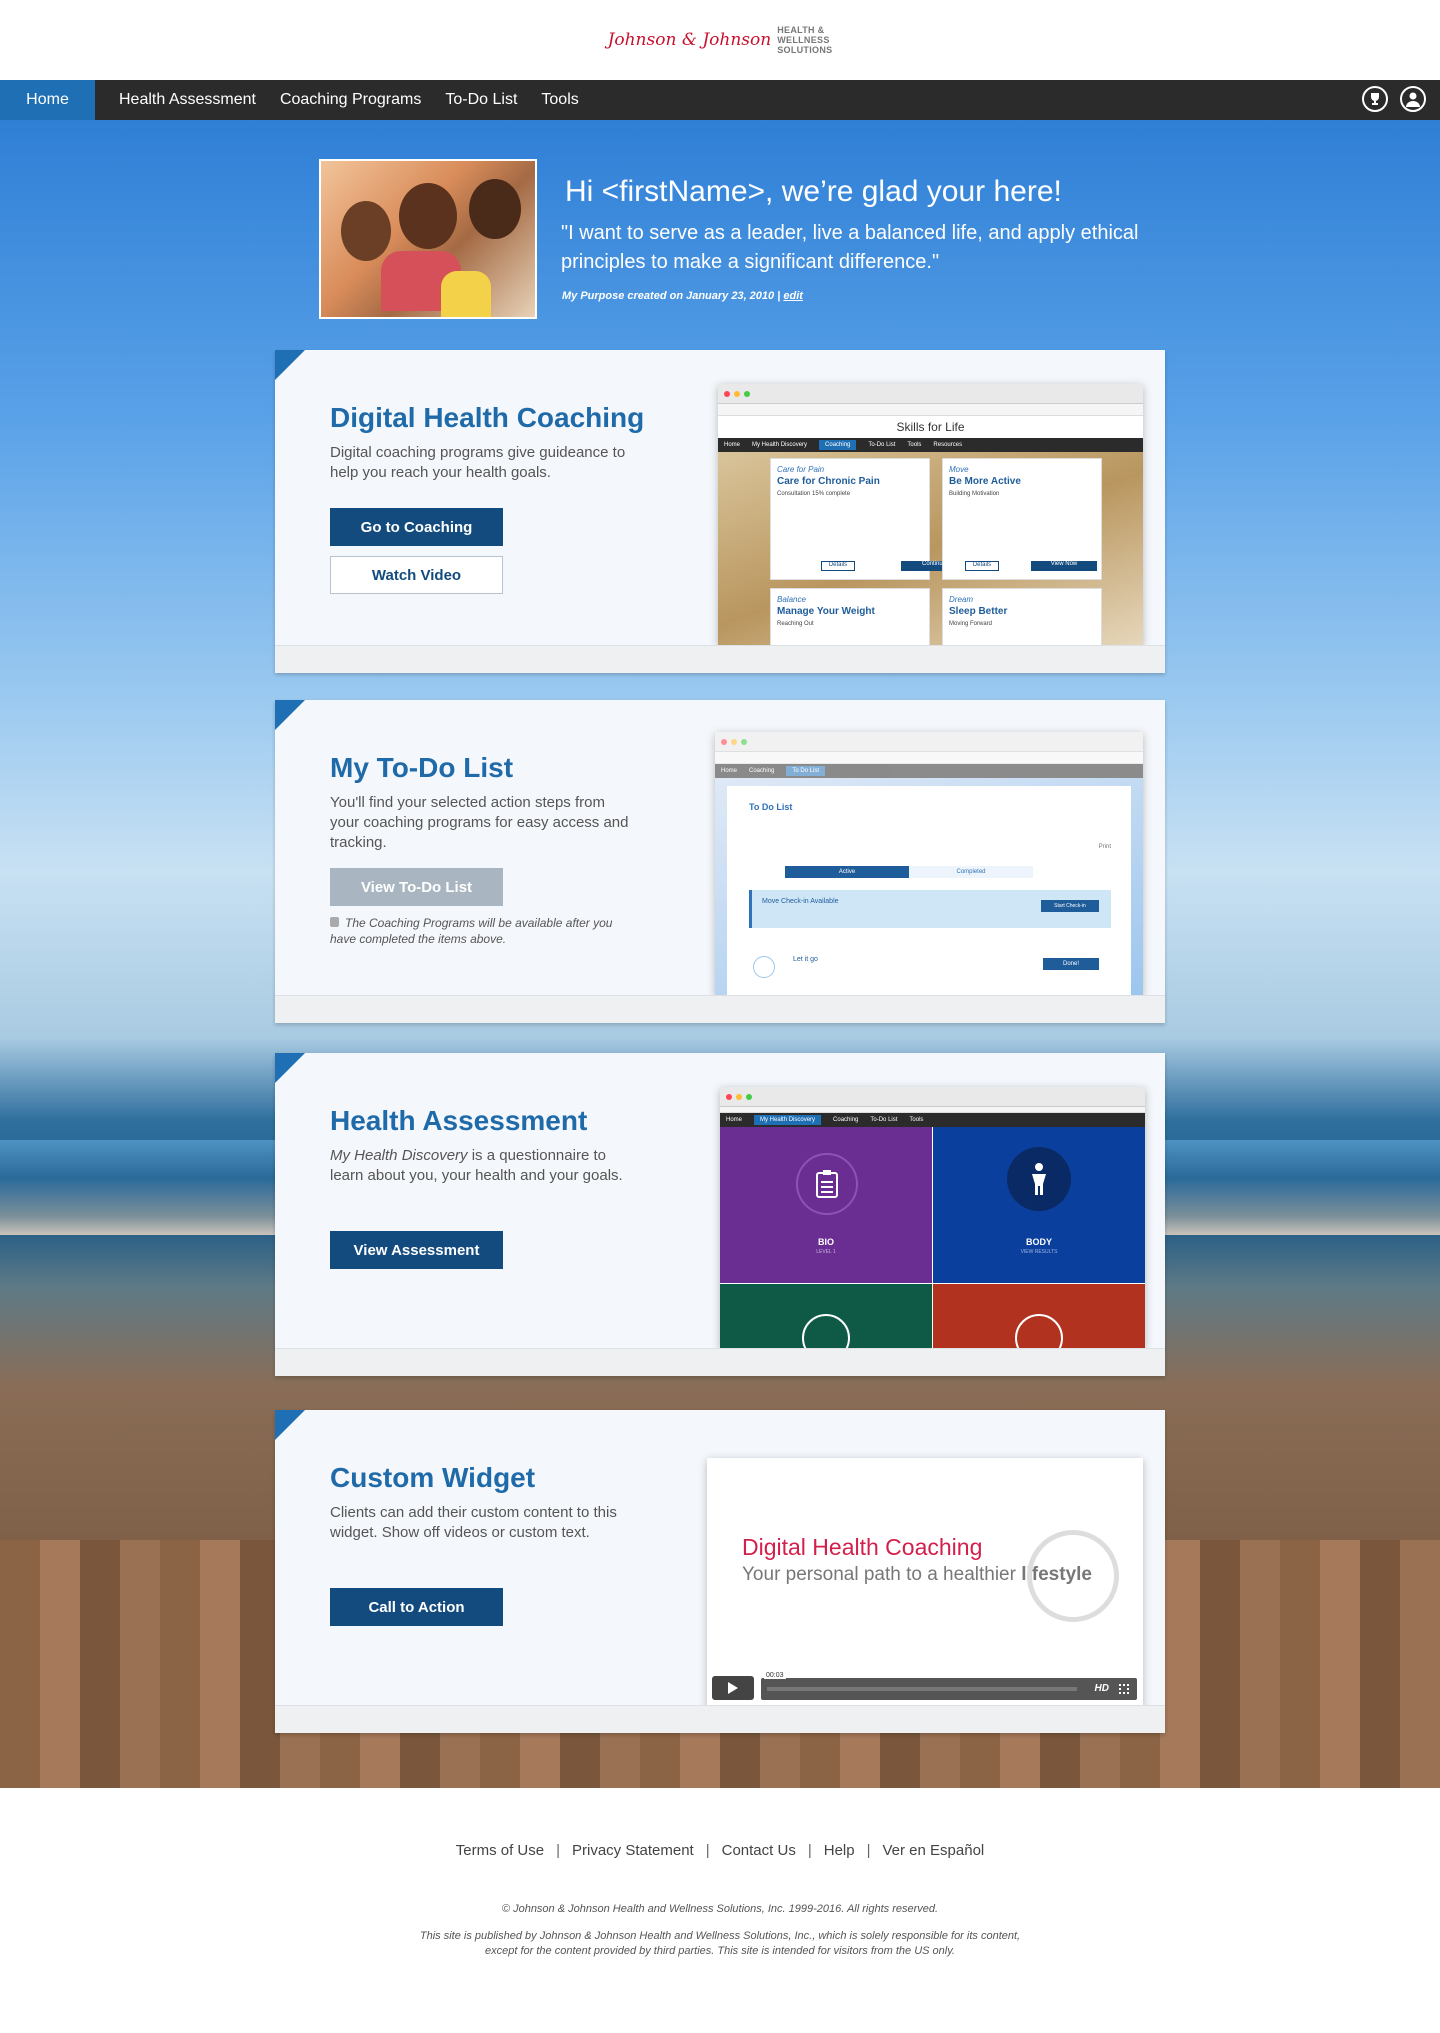 The width and height of the screenshot is (1440, 2033). Describe the element at coordinates (416, 527) in the screenshot. I see `go-to-coaching-button: Go to Coaching` at that location.